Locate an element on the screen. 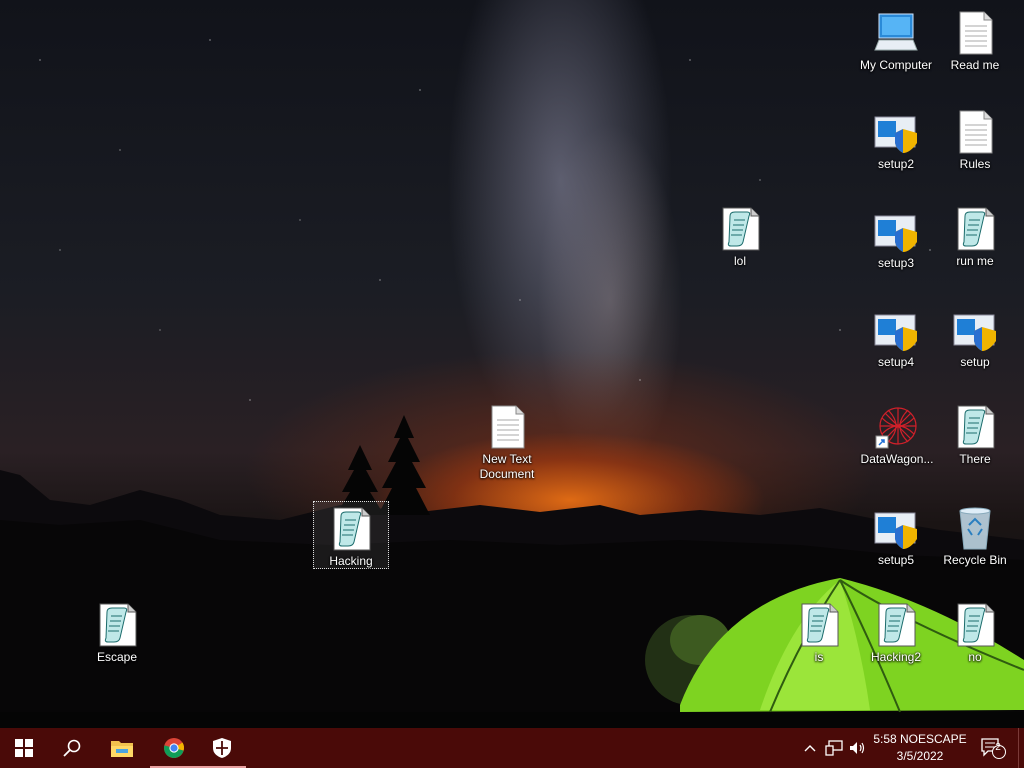 Image resolution: width=1024 pixels, height=768 pixels. start-button is located at coordinates (24, 748).